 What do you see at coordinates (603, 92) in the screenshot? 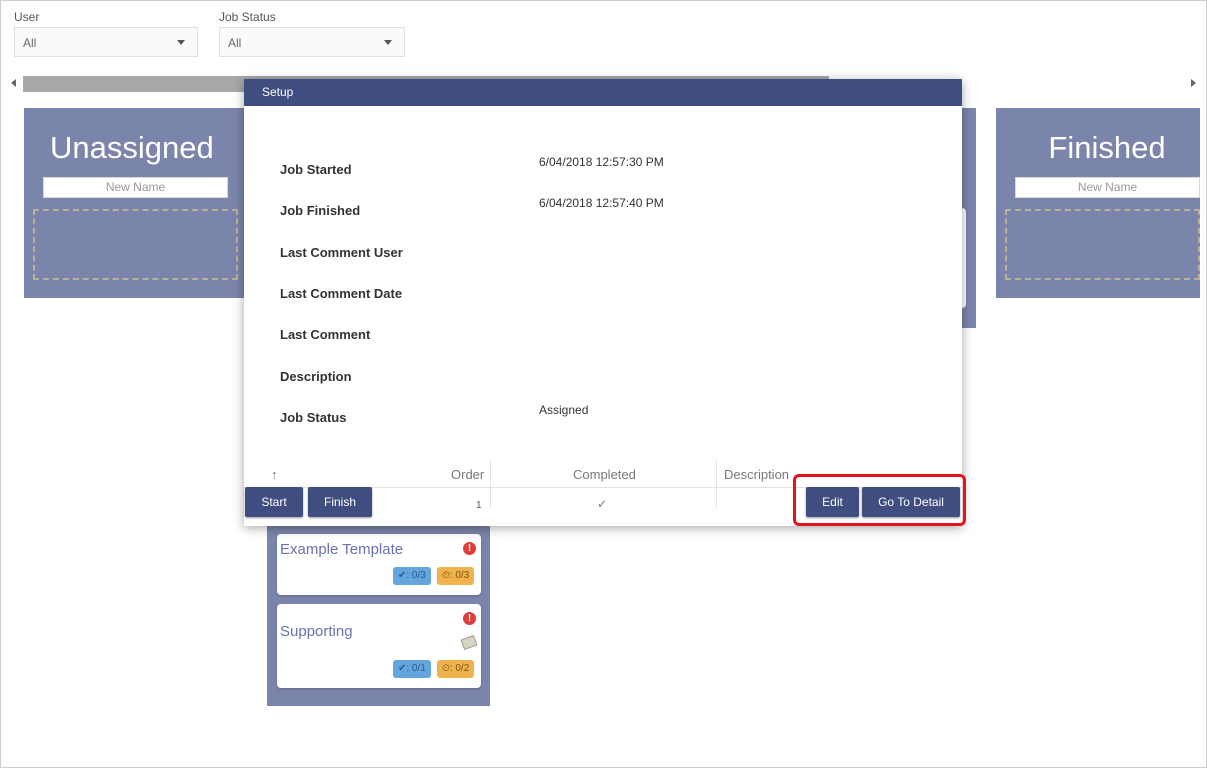
I see `modal-title: Setup` at bounding box center [603, 92].